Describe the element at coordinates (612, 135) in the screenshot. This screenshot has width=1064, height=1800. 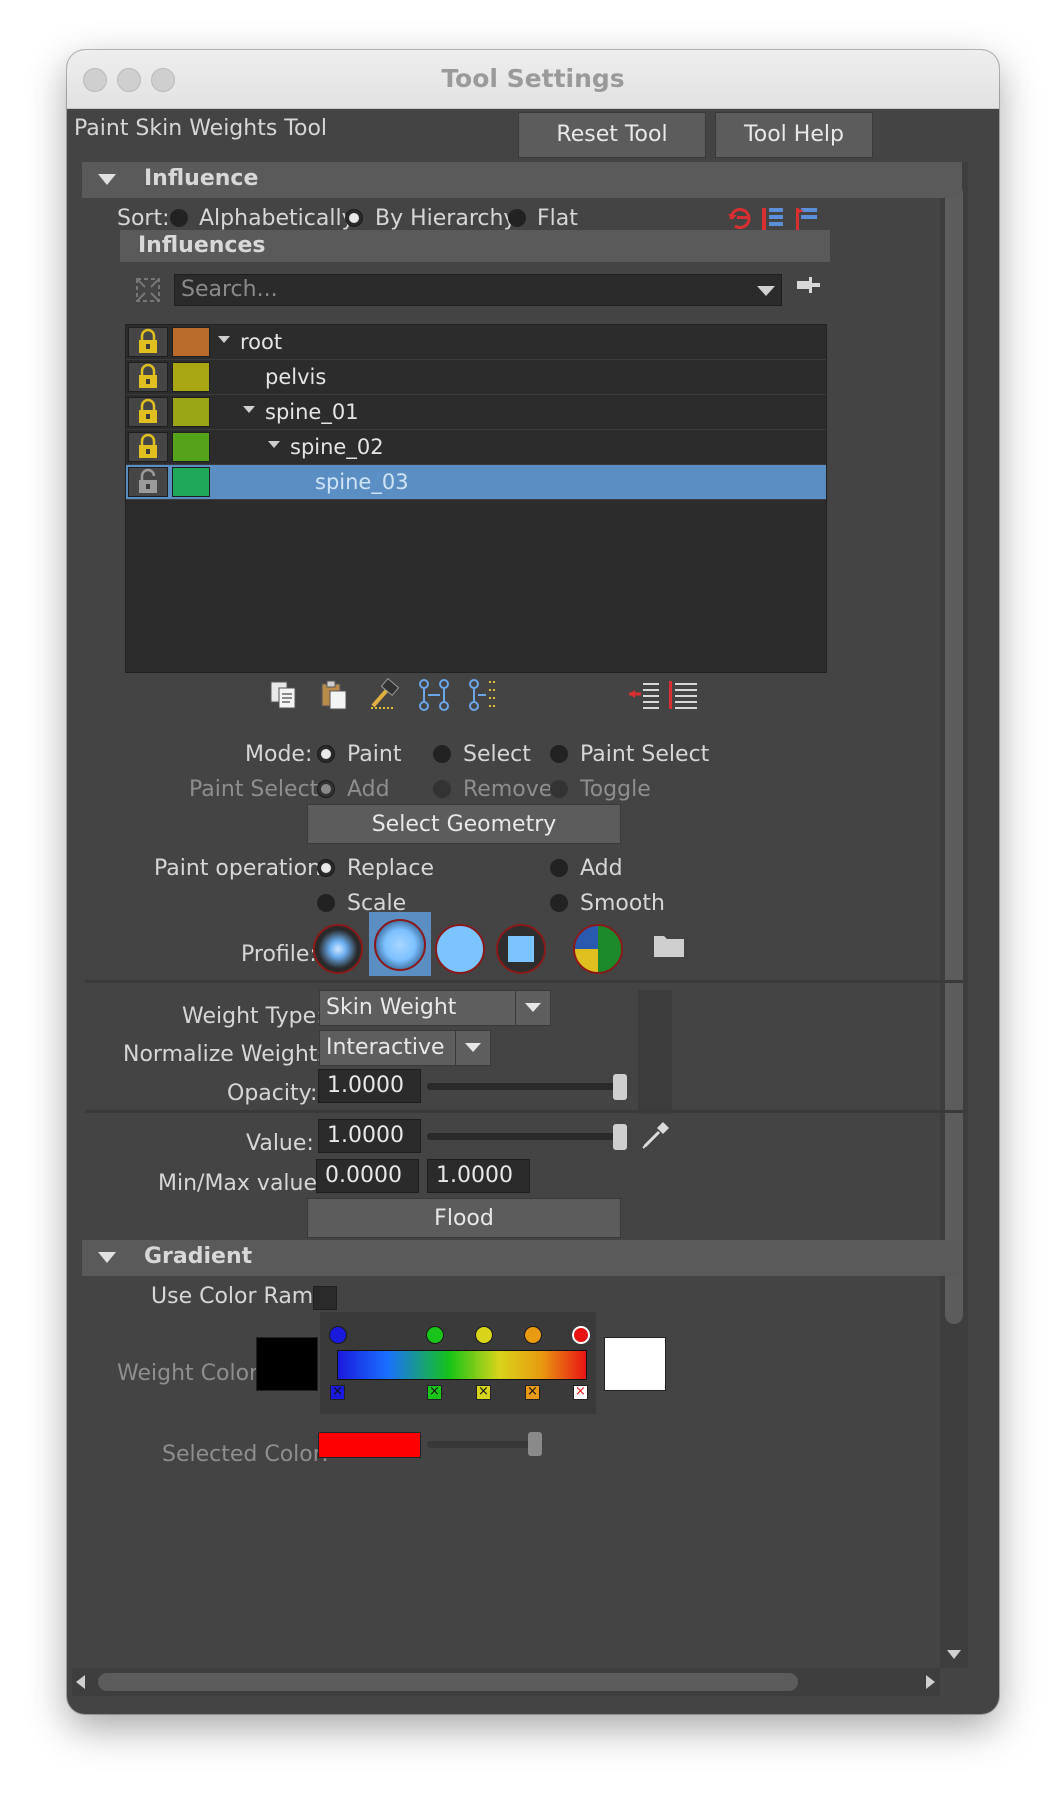
I see `reset-tool-button: Reset Tool` at that location.